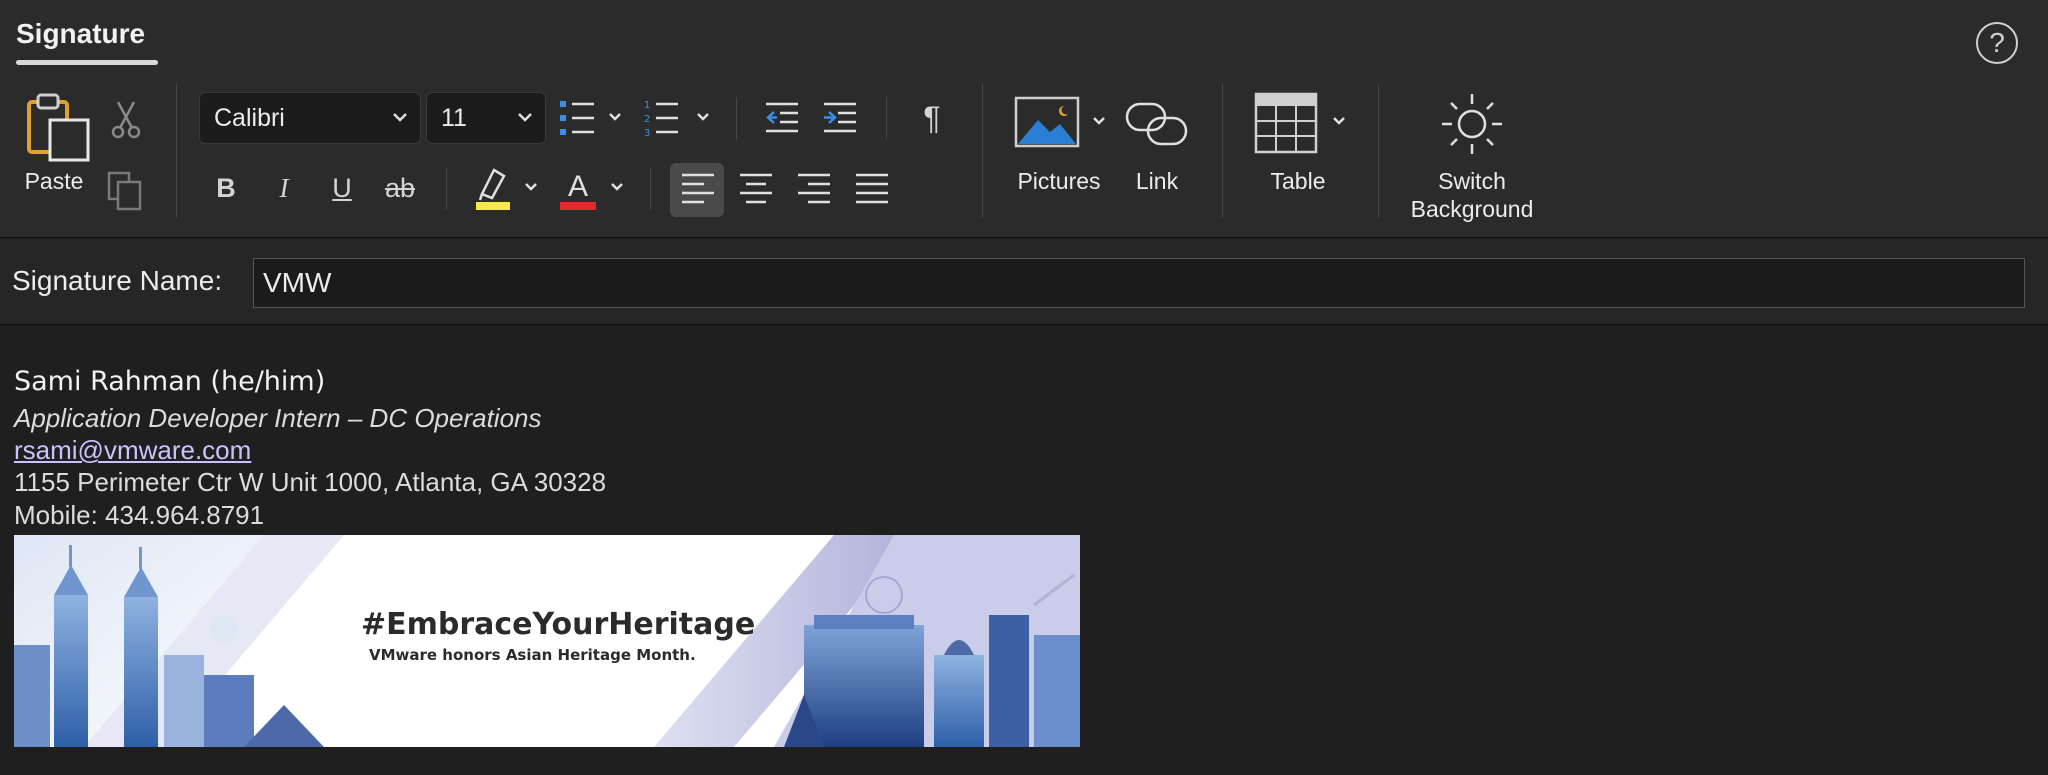 This screenshot has width=2048, height=775. What do you see at coordinates (840, 118) in the screenshot?
I see `increase-indent-icon` at bounding box center [840, 118].